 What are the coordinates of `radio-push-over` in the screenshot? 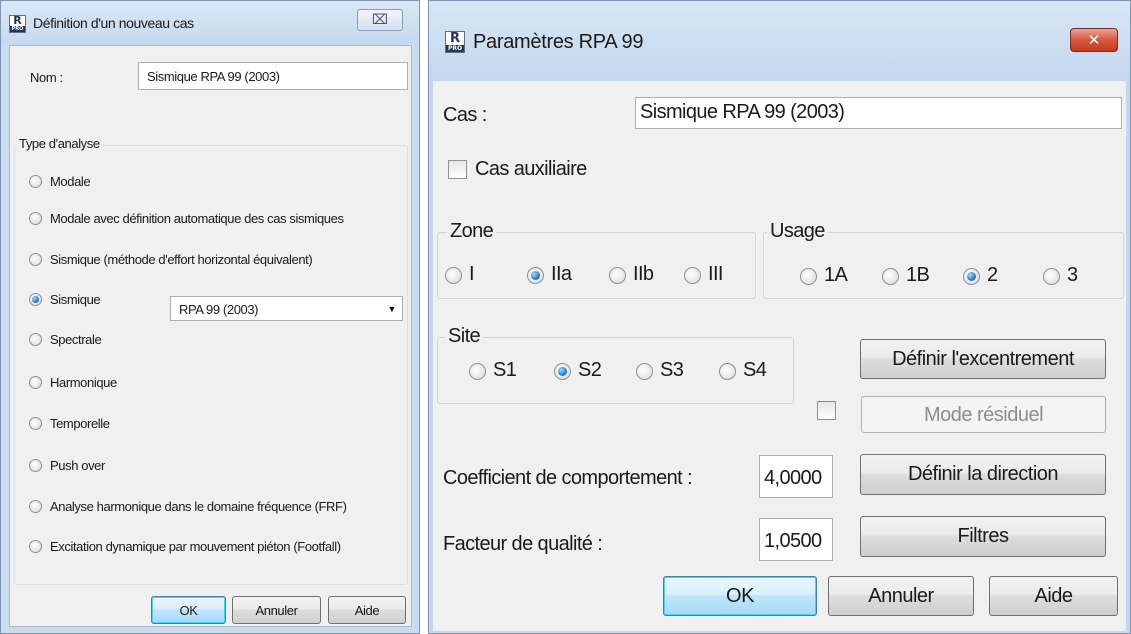 It's located at (35, 465).